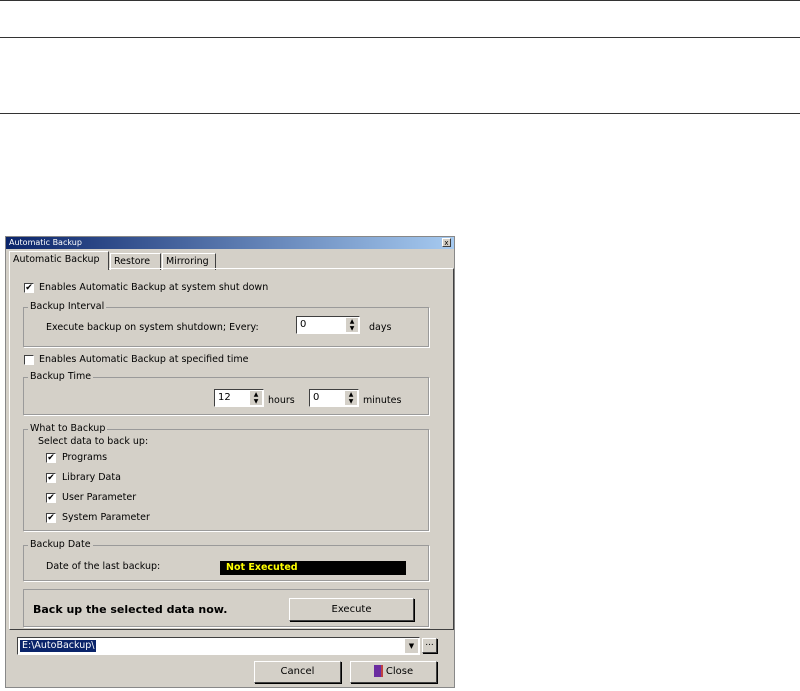 The height and width of the screenshot is (691, 800). I want to click on user-parameter-label: User Parameter, so click(99, 497).